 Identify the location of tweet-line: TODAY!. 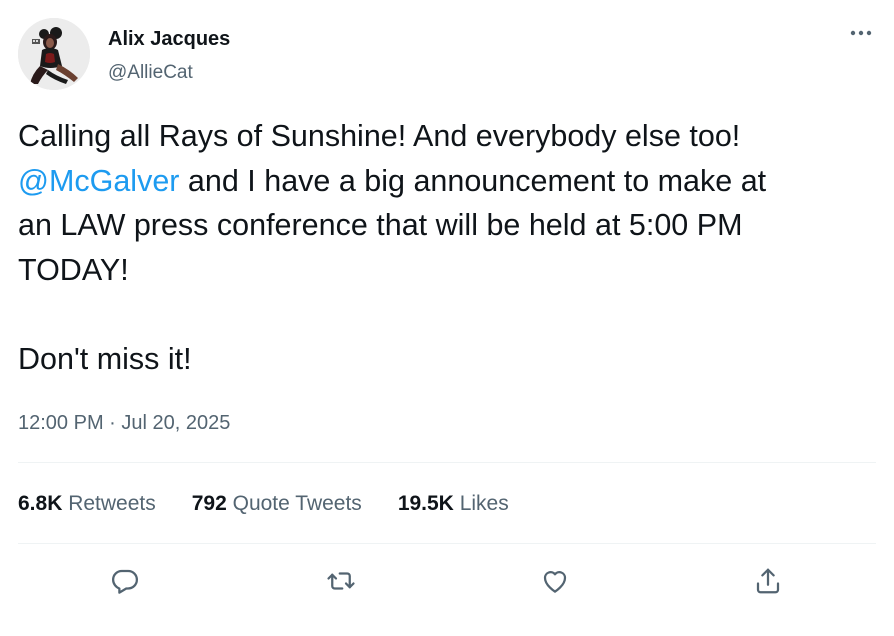
(73, 269).